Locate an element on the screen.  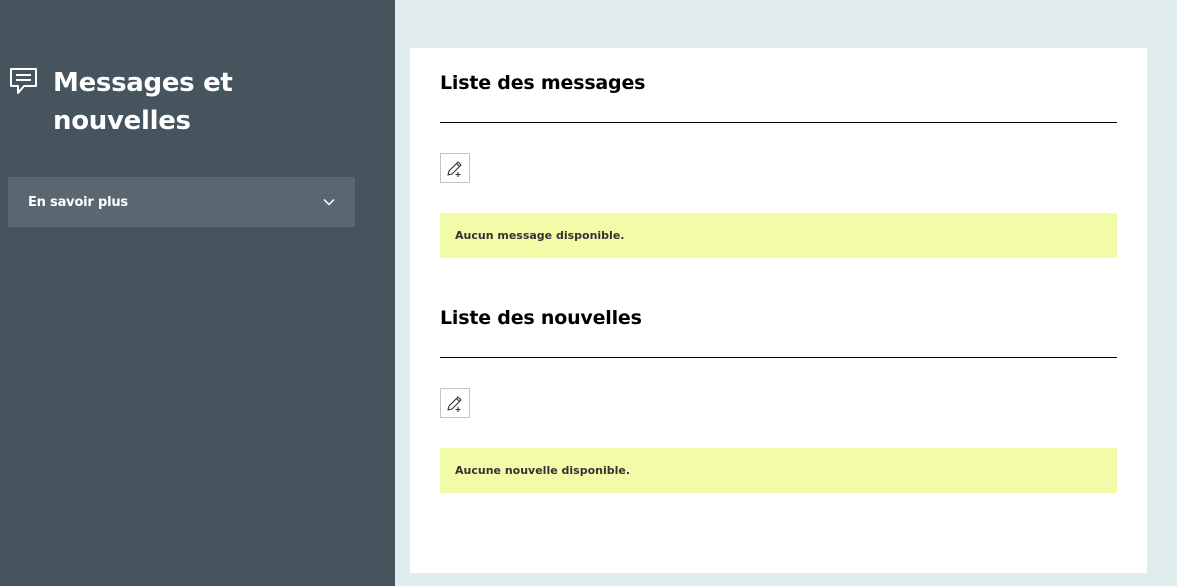
page-title: Messages et nouvelles is located at coordinates (143, 102).